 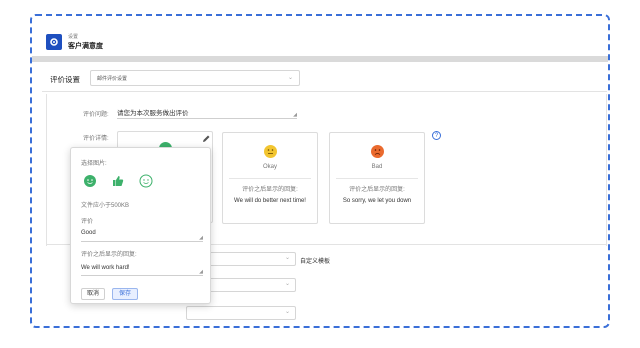 I want to click on reply-input: ◢, so click(x=142, y=272).